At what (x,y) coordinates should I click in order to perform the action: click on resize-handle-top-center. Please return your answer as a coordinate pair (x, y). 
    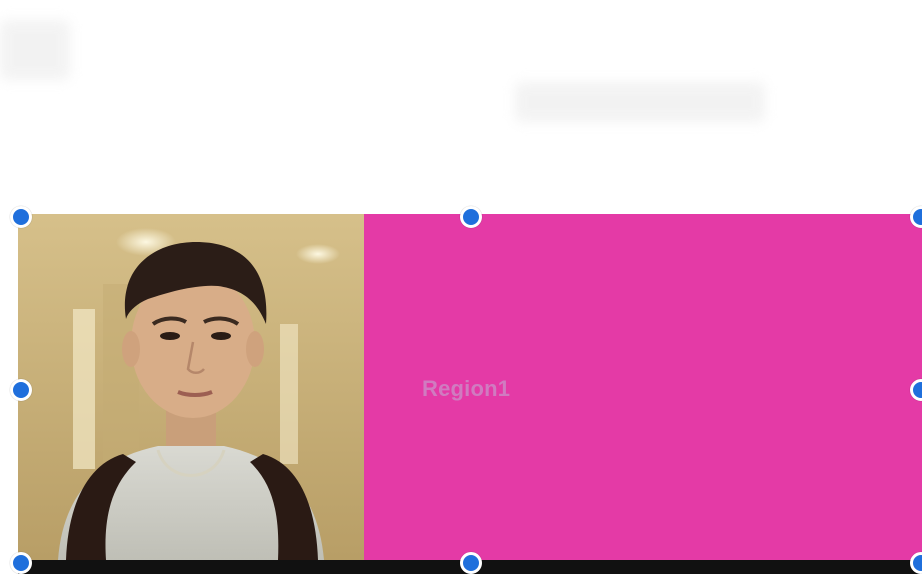
    Looking at the image, I should click on (471, 217).